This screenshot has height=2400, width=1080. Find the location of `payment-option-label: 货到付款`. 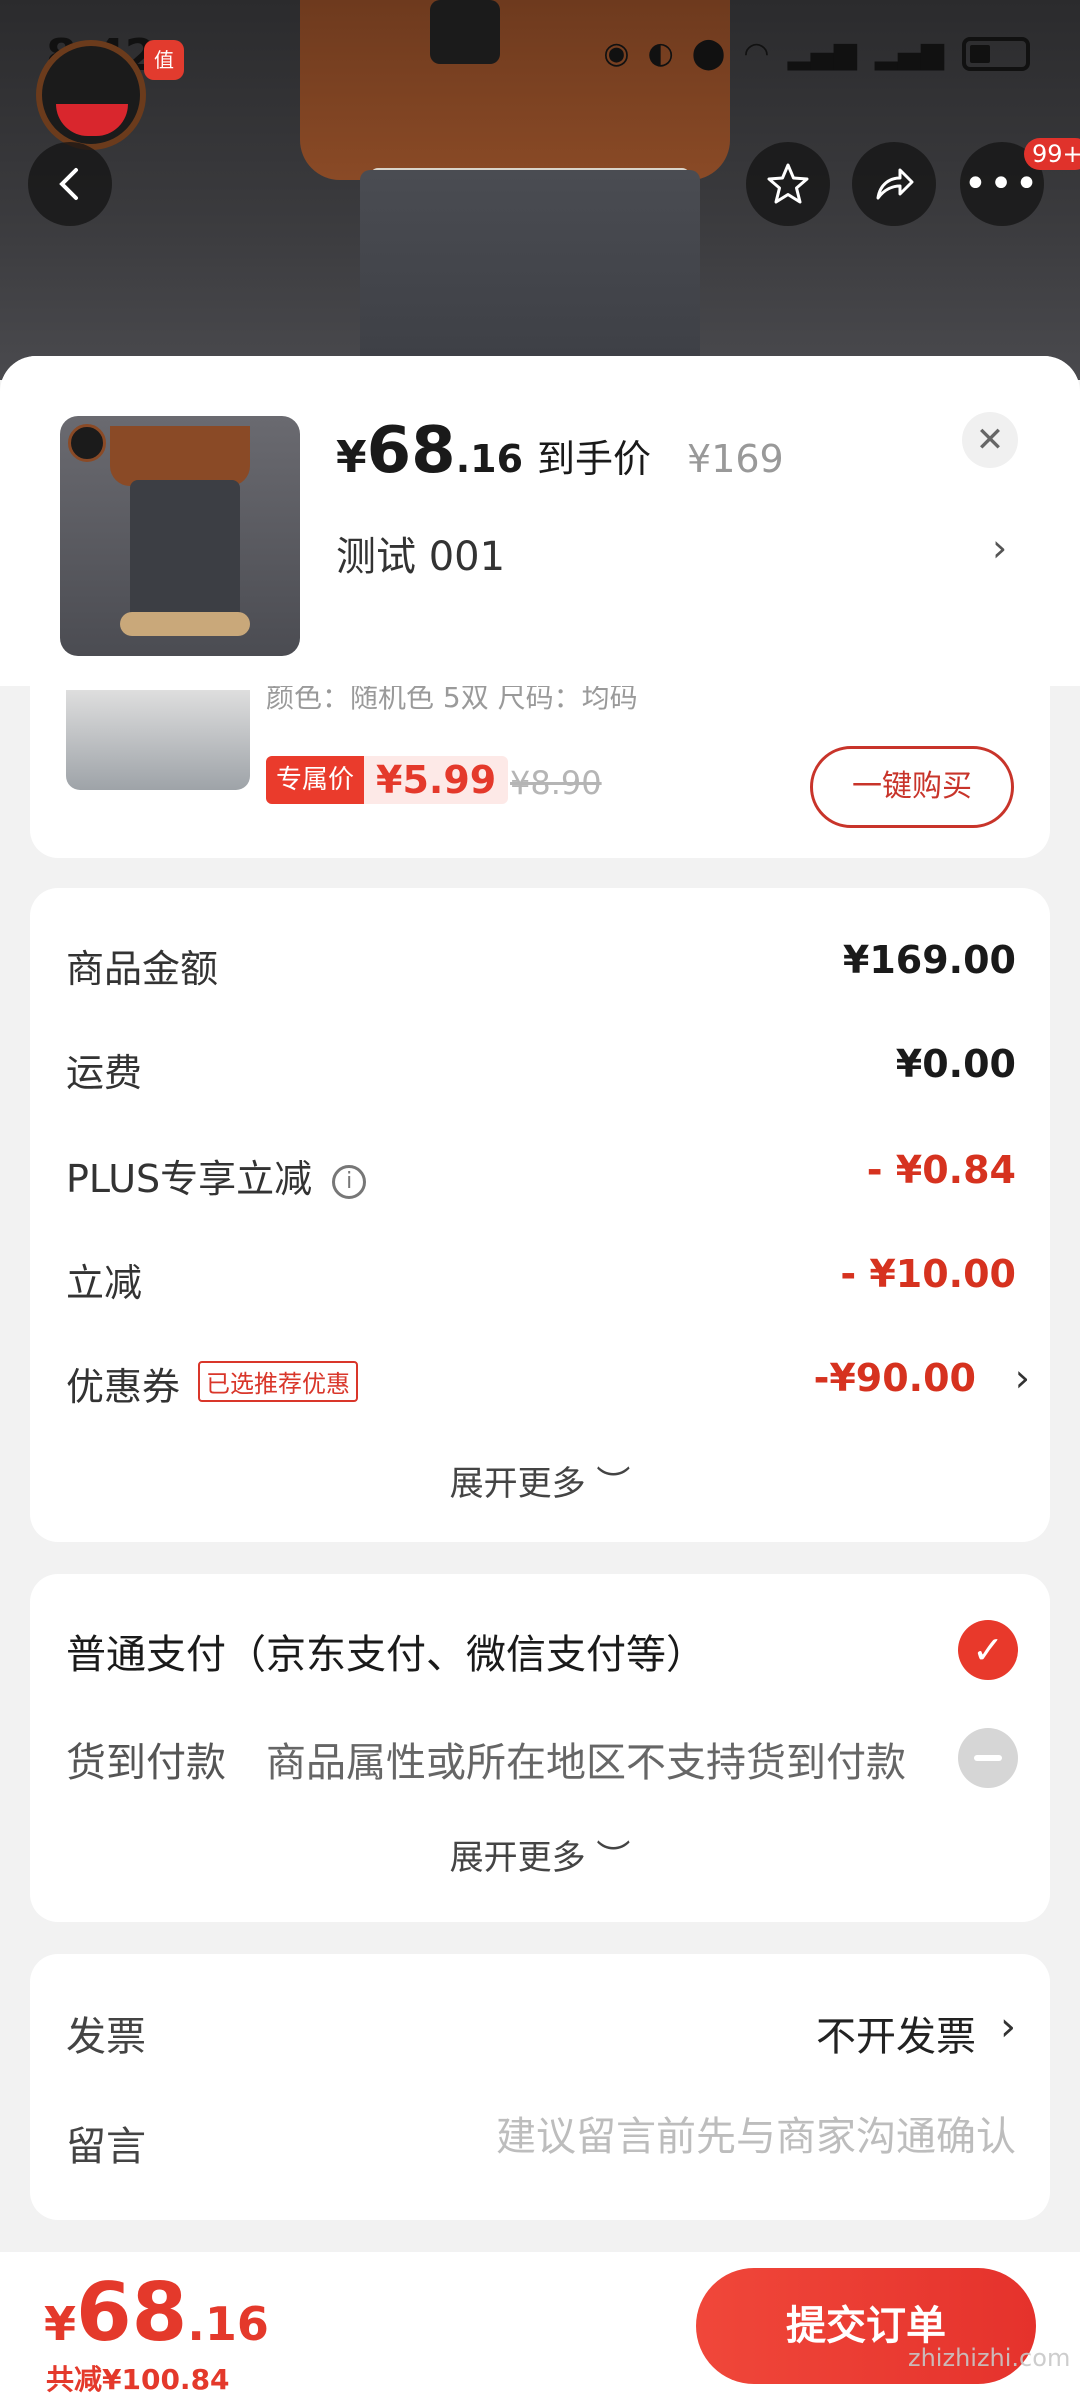

payment-option-label: 货到付款 is located at coordinates (146, 1763).